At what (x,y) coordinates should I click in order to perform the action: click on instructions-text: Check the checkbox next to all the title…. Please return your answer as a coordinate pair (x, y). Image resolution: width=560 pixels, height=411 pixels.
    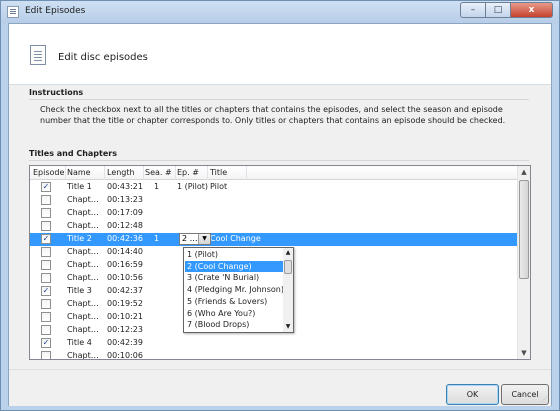
    Looking at the image, I should click on (273, 115).